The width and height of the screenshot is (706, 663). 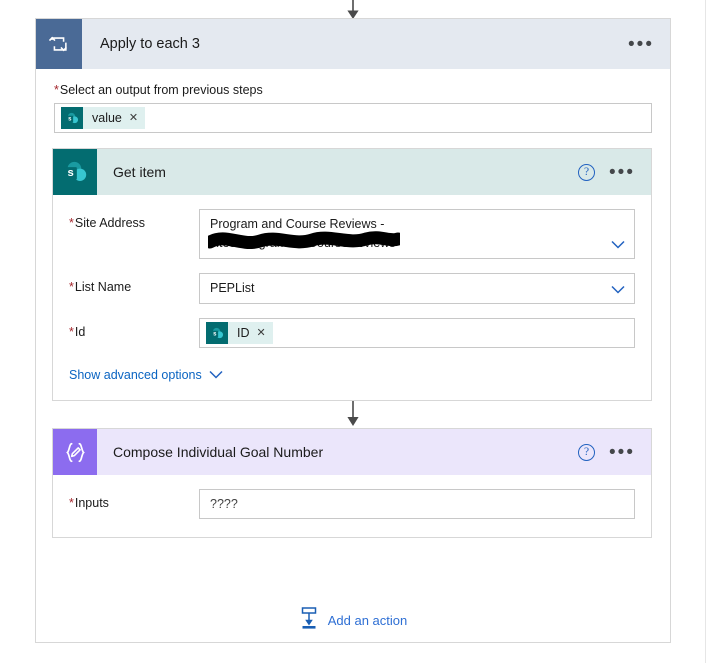 What do you see at coordinates (618, 289) in the screenshot?
I see `list-name-chevron-down-icon` at bounding box center [618, 289].